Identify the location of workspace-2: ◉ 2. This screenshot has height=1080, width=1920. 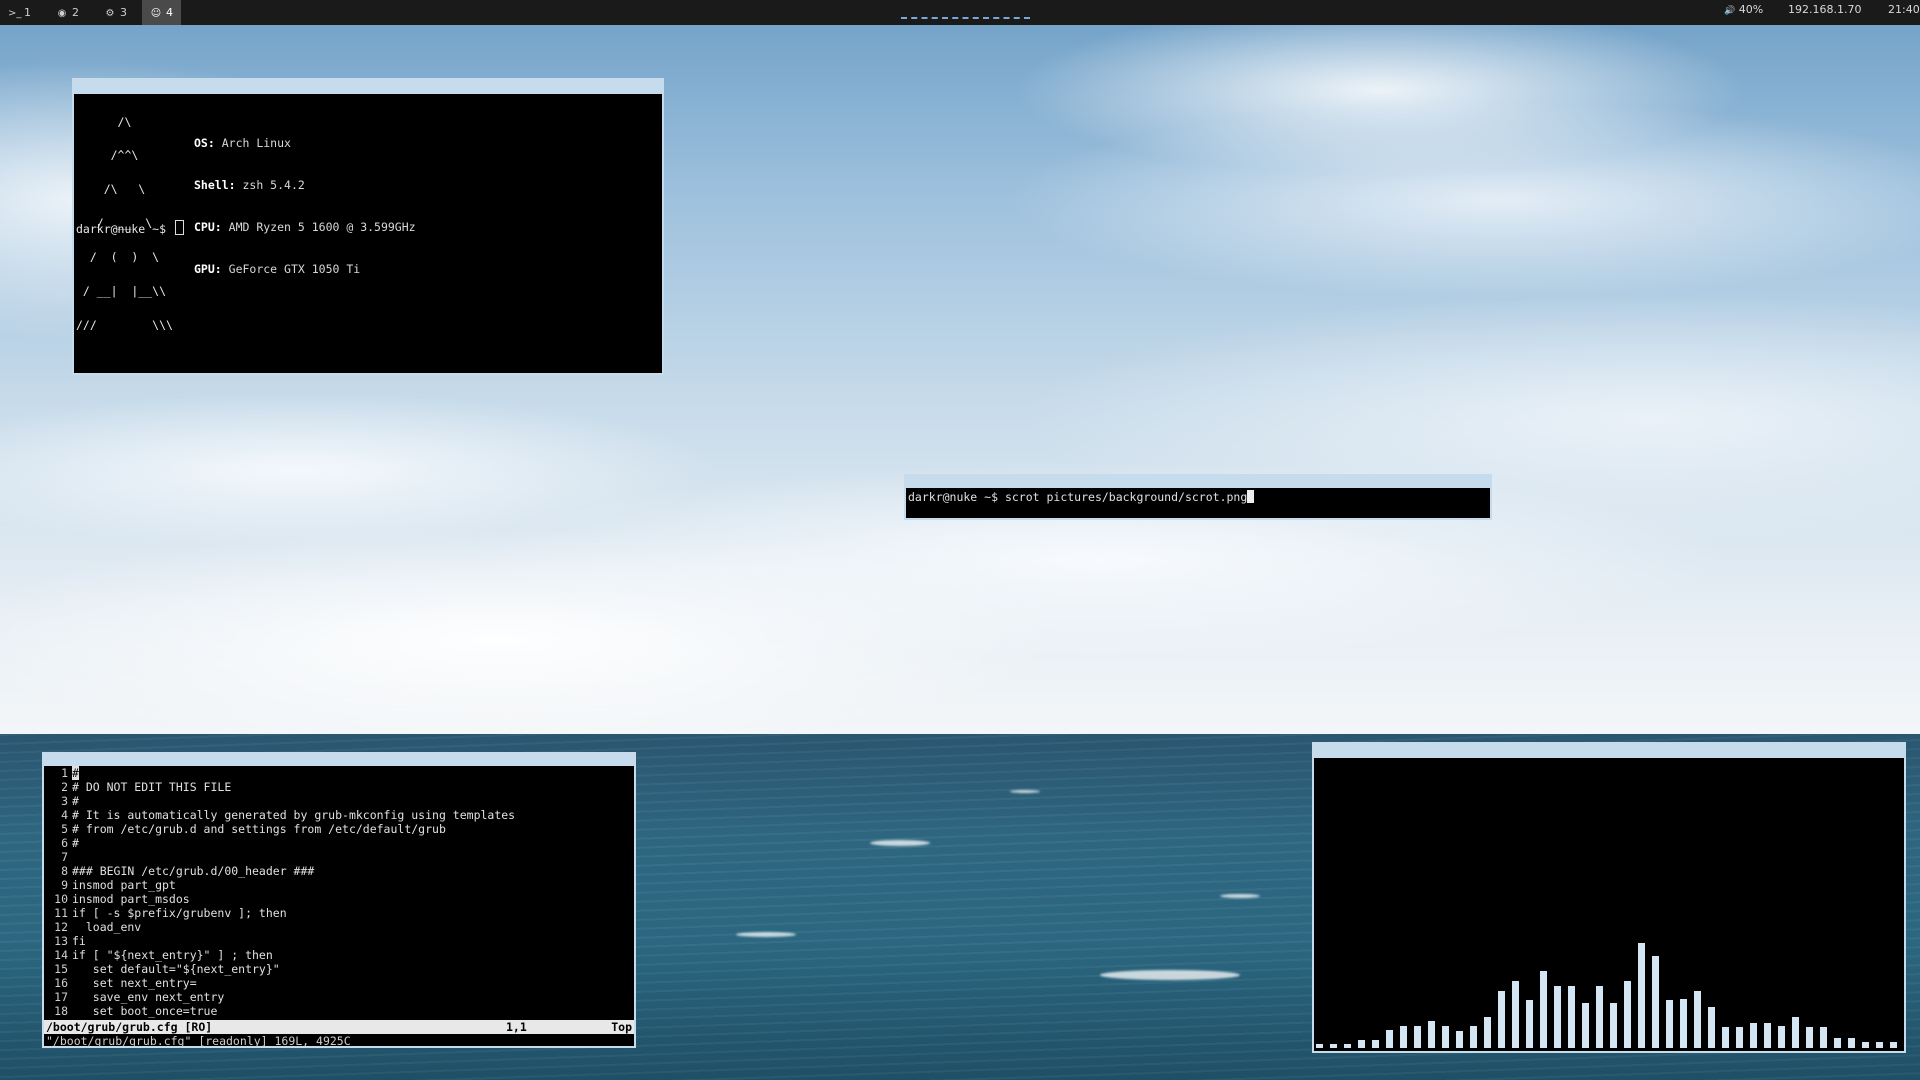
(67, 12).